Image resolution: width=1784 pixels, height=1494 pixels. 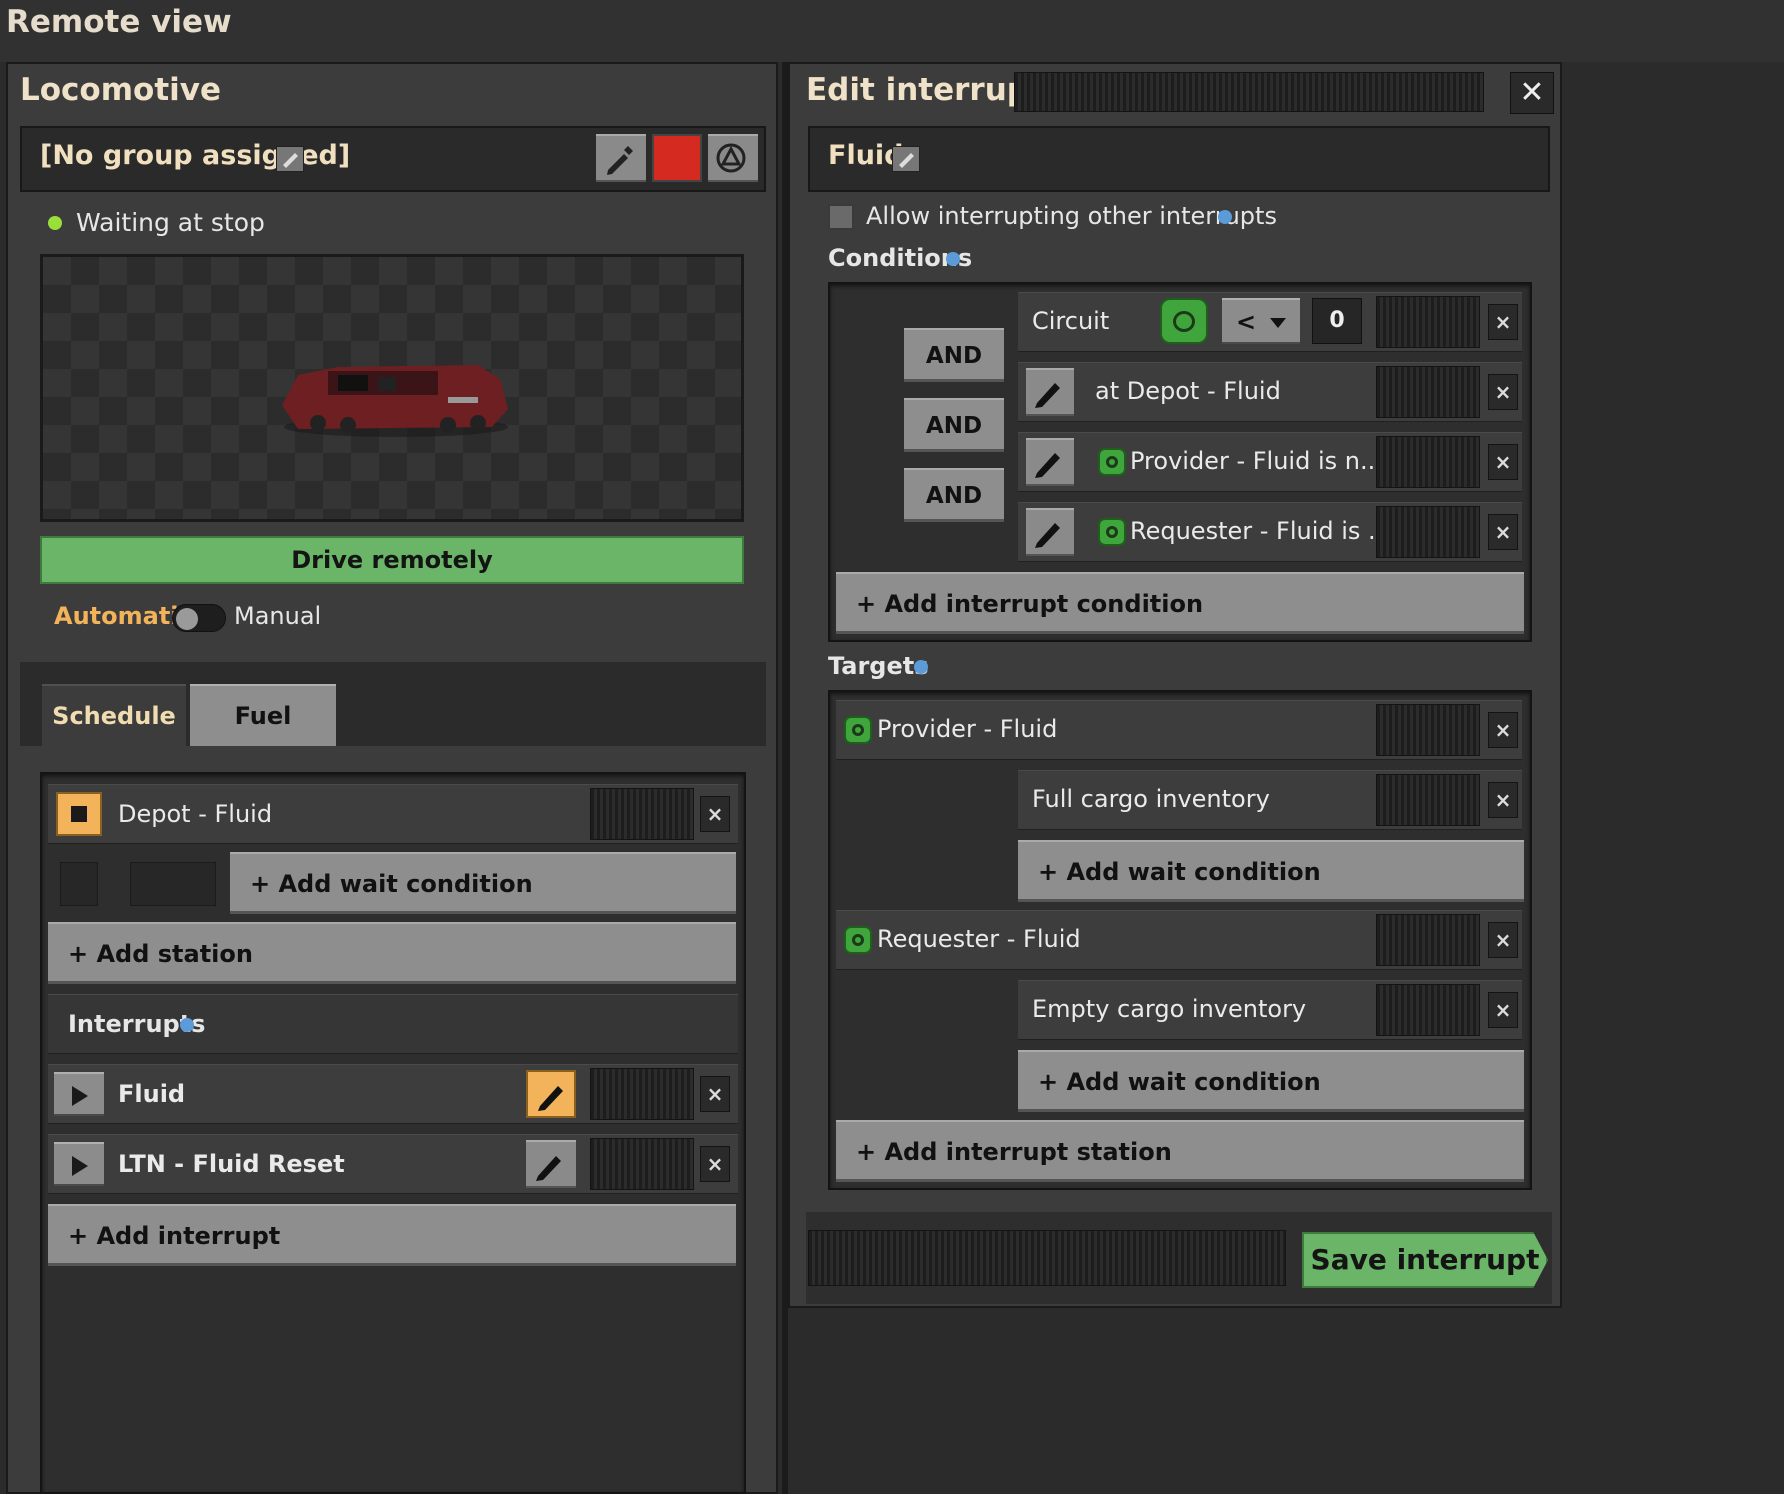 What do you see at coordinates (395, 401) in the screenshot?
I see `locomotive-icon` at bounding box center [395, 401].